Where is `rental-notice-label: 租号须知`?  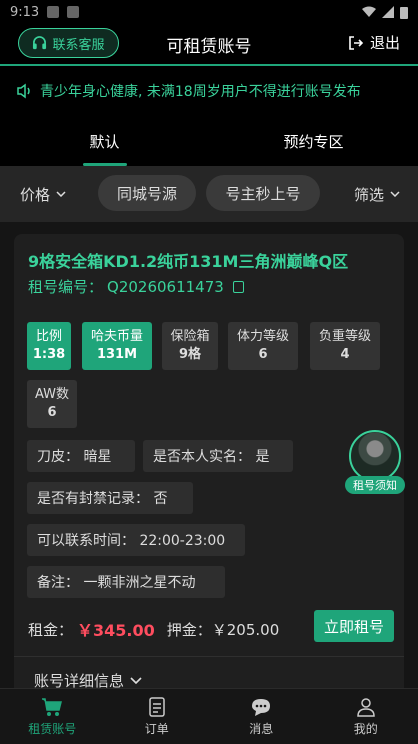 rental-notice-label: 租号须知 is located at coordinates (375, 485).